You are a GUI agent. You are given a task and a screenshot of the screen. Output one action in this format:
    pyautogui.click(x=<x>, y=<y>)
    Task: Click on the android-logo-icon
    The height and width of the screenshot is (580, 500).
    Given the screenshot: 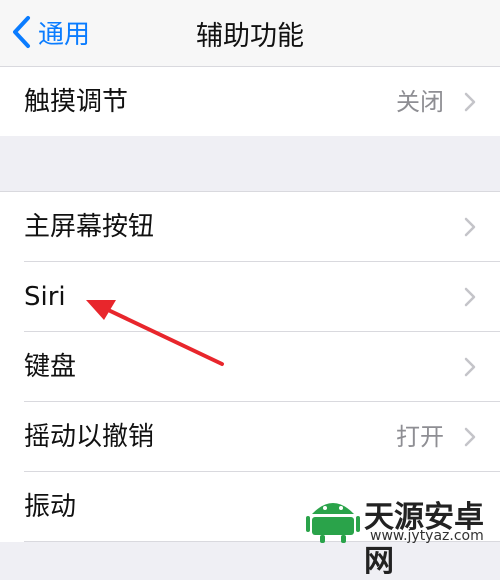 What is the action you would take?
    pyautogui.click(x=333, y=523)
    